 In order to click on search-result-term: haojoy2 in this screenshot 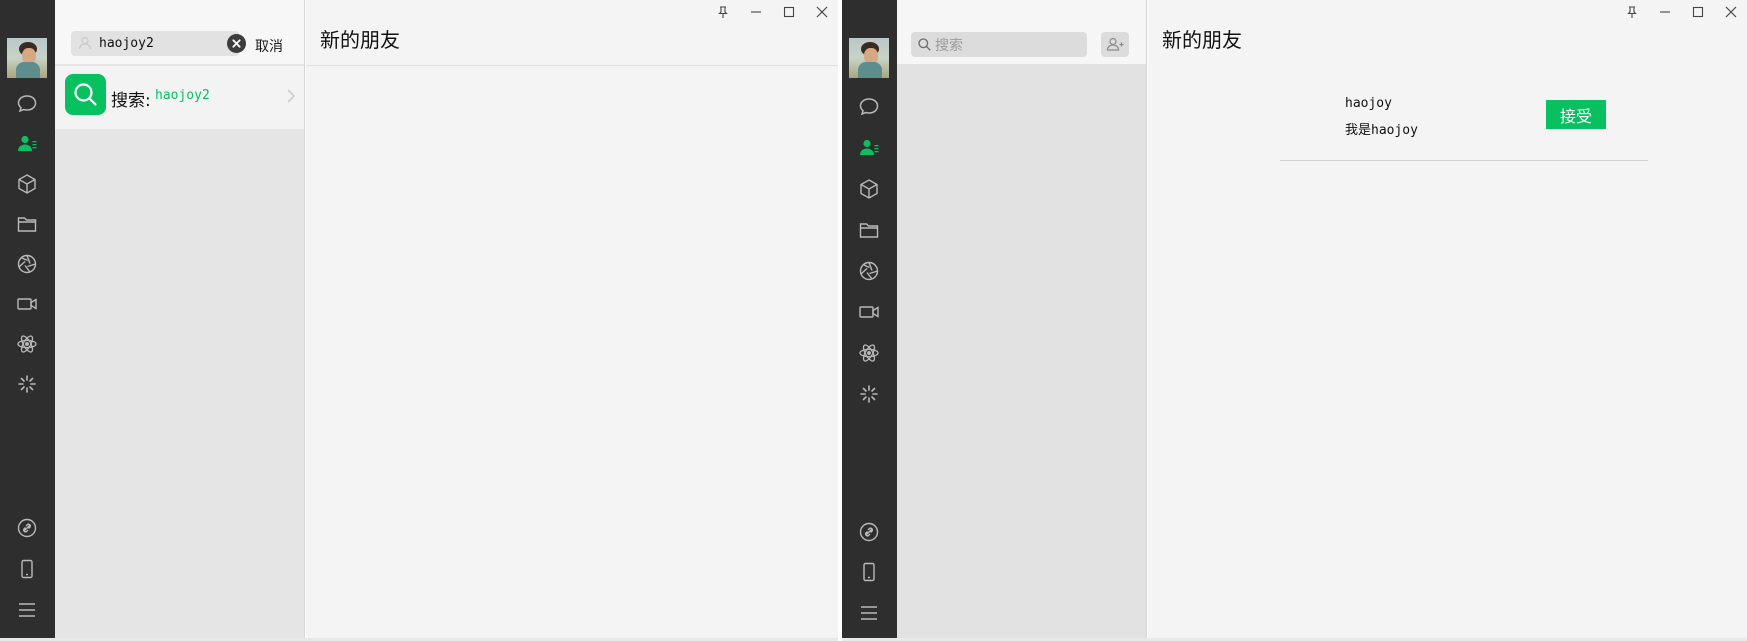, I will do `click(182, 95)`.